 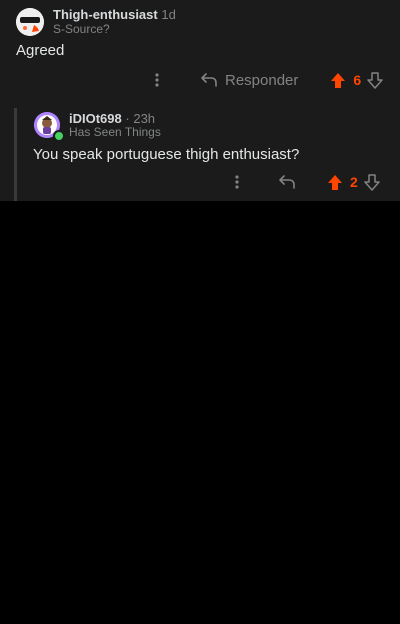 What do you see at coordinates (105, 14) in the screenshot?
I see `username: Thigh-enthusiast` at bounding box center [105, 14].